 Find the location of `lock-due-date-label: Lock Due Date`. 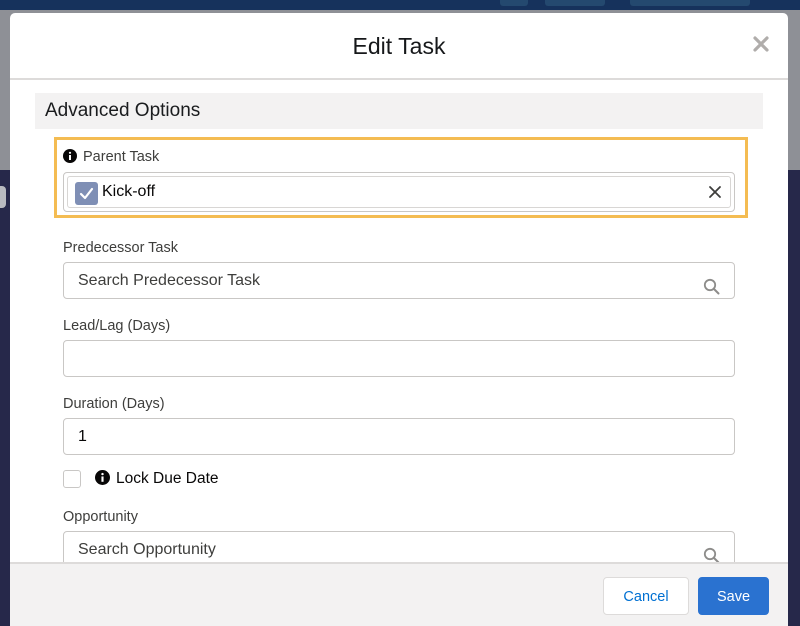

lock-due-date-label: Lock Due Date is located at coordinates (157, 480).